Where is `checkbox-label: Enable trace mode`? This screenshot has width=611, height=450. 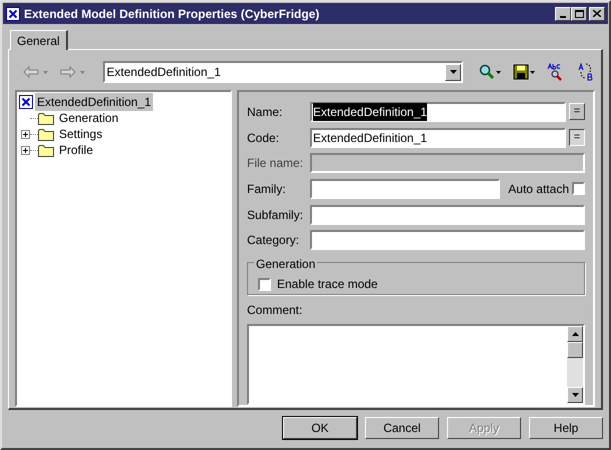
checkbox-label: Enable trace mode is located at coordinates (327, 285).